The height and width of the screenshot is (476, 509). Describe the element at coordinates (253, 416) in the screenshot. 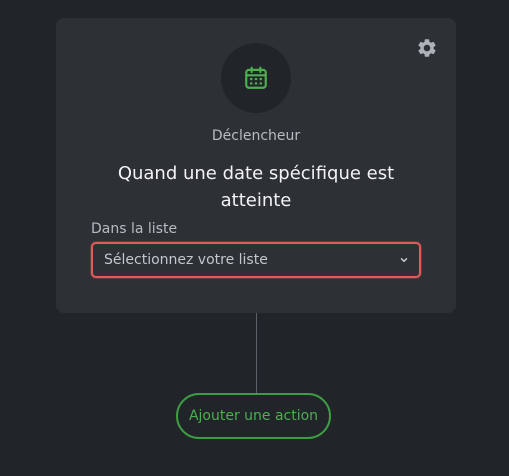

I see `add-action-button: Ajouter une action` at that location.